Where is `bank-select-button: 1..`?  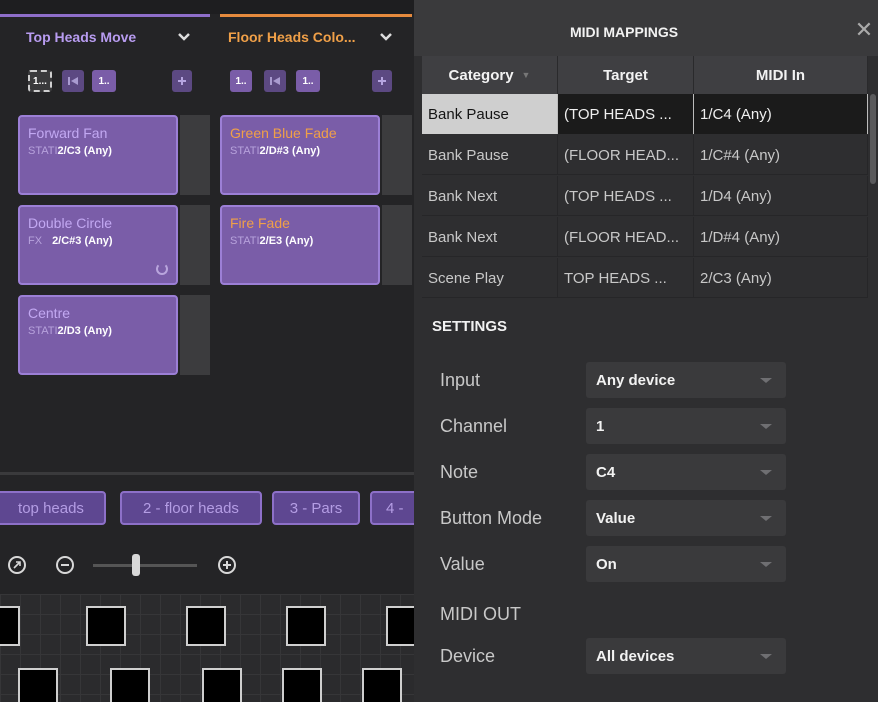
bank-select-button: 1.. is located at coordinates (241, 81).